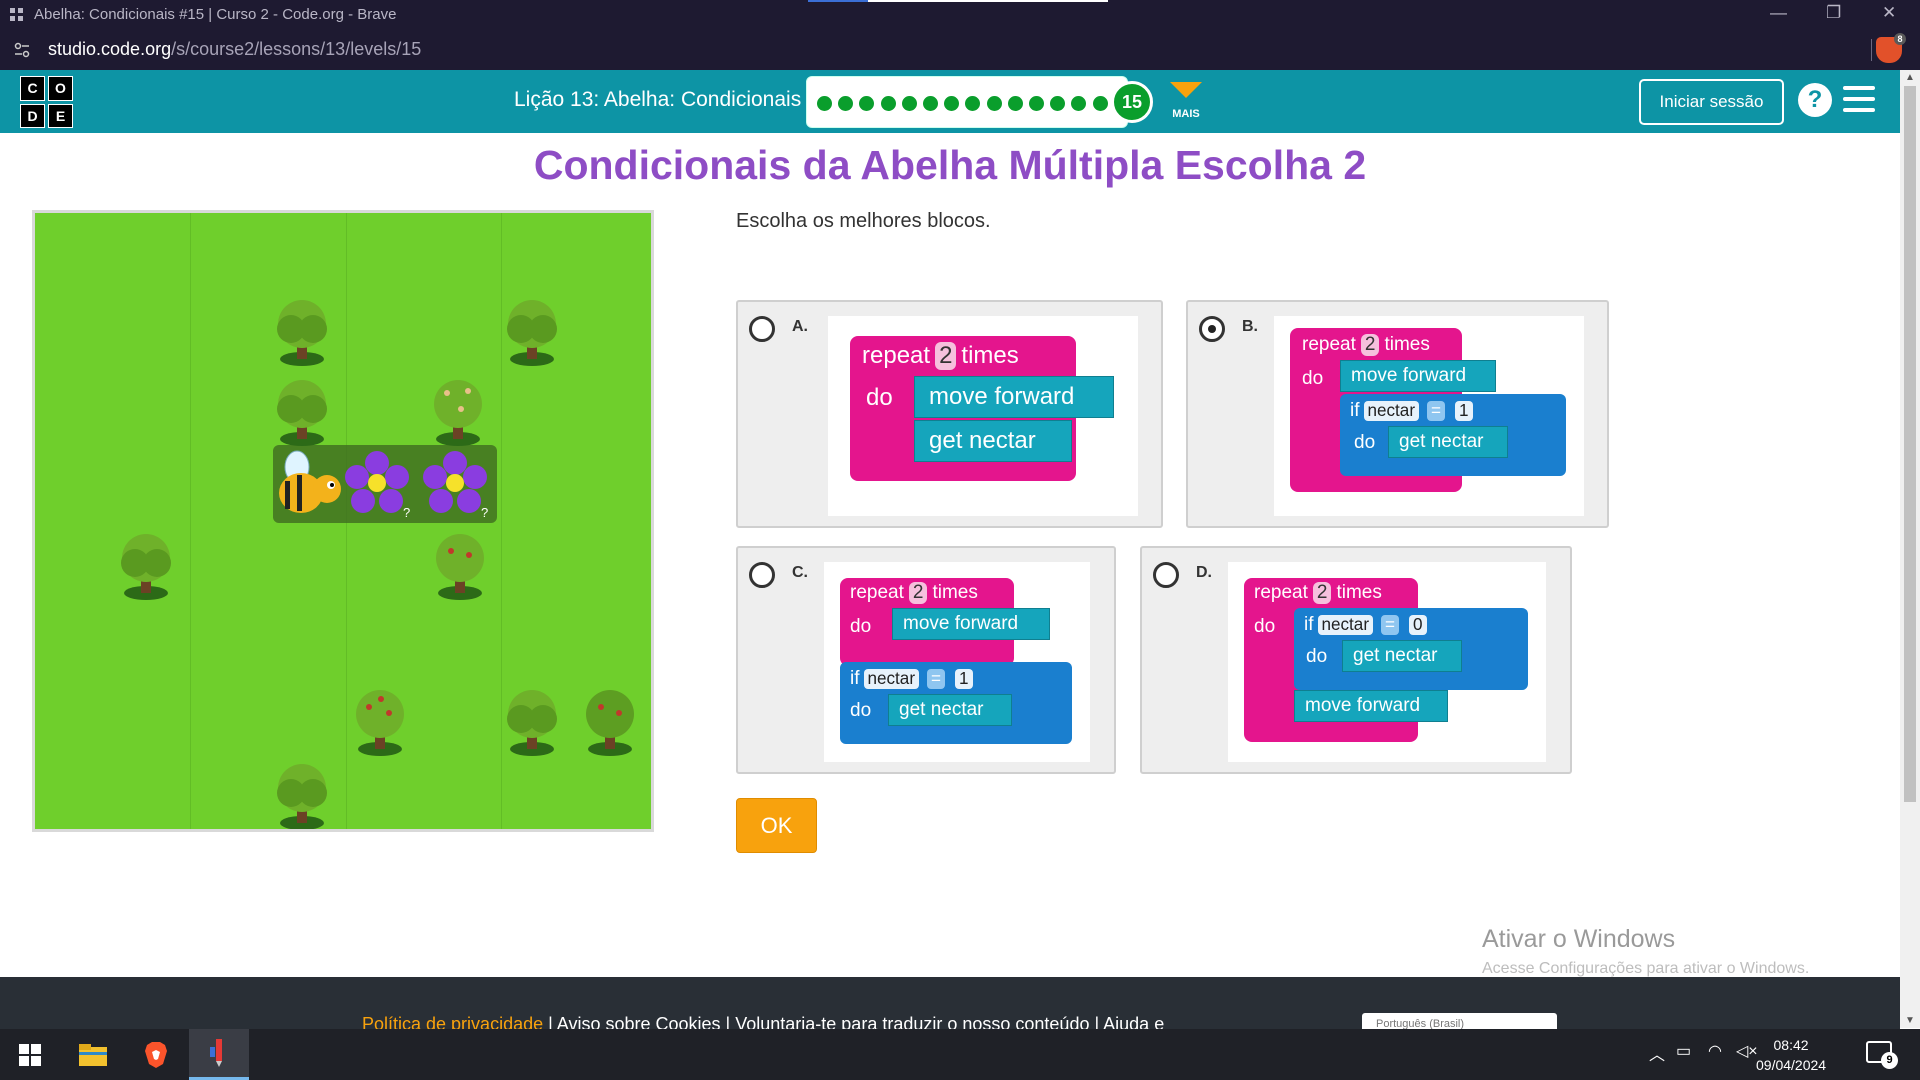 The width and height of the screenshot is (1920, 1080). I want to click on logo-letter: D, so click(32, 115).